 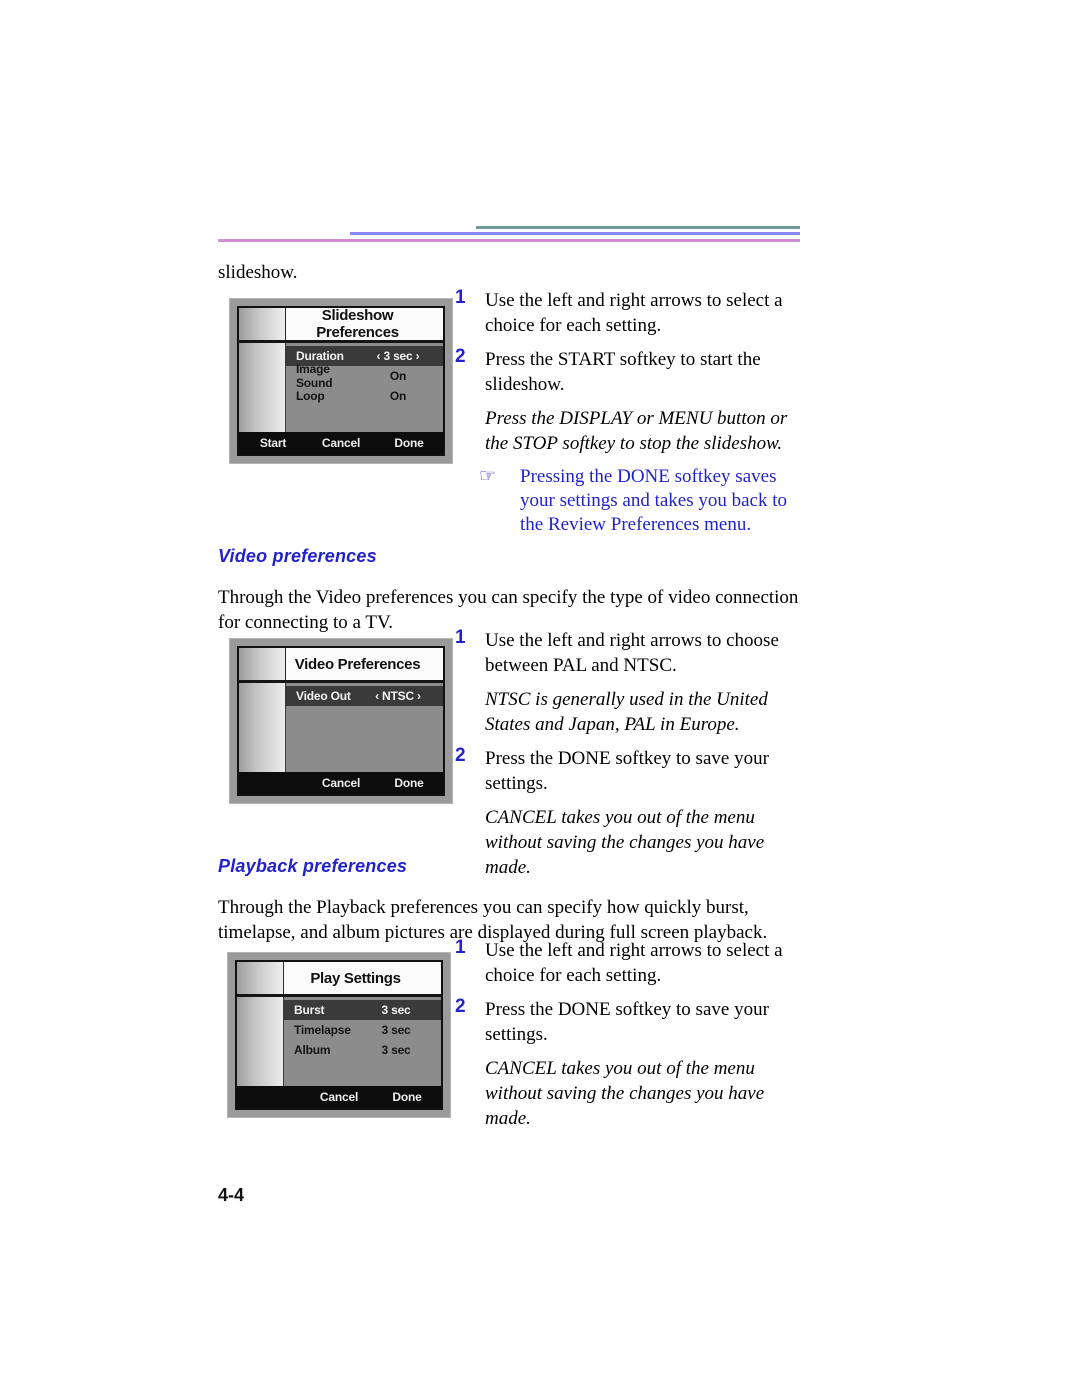 I want to click on lcd-titlebar: Play Settings, so click(x=339, y=979).